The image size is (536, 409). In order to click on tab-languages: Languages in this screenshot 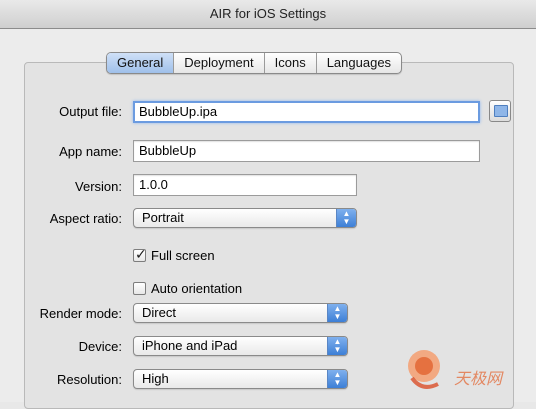, I will do `click(359, 63)`.